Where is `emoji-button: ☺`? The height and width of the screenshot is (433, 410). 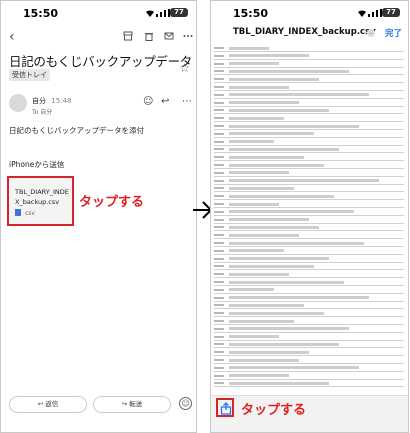
emoji-button: ☺ is located at coordinates (185, 403).